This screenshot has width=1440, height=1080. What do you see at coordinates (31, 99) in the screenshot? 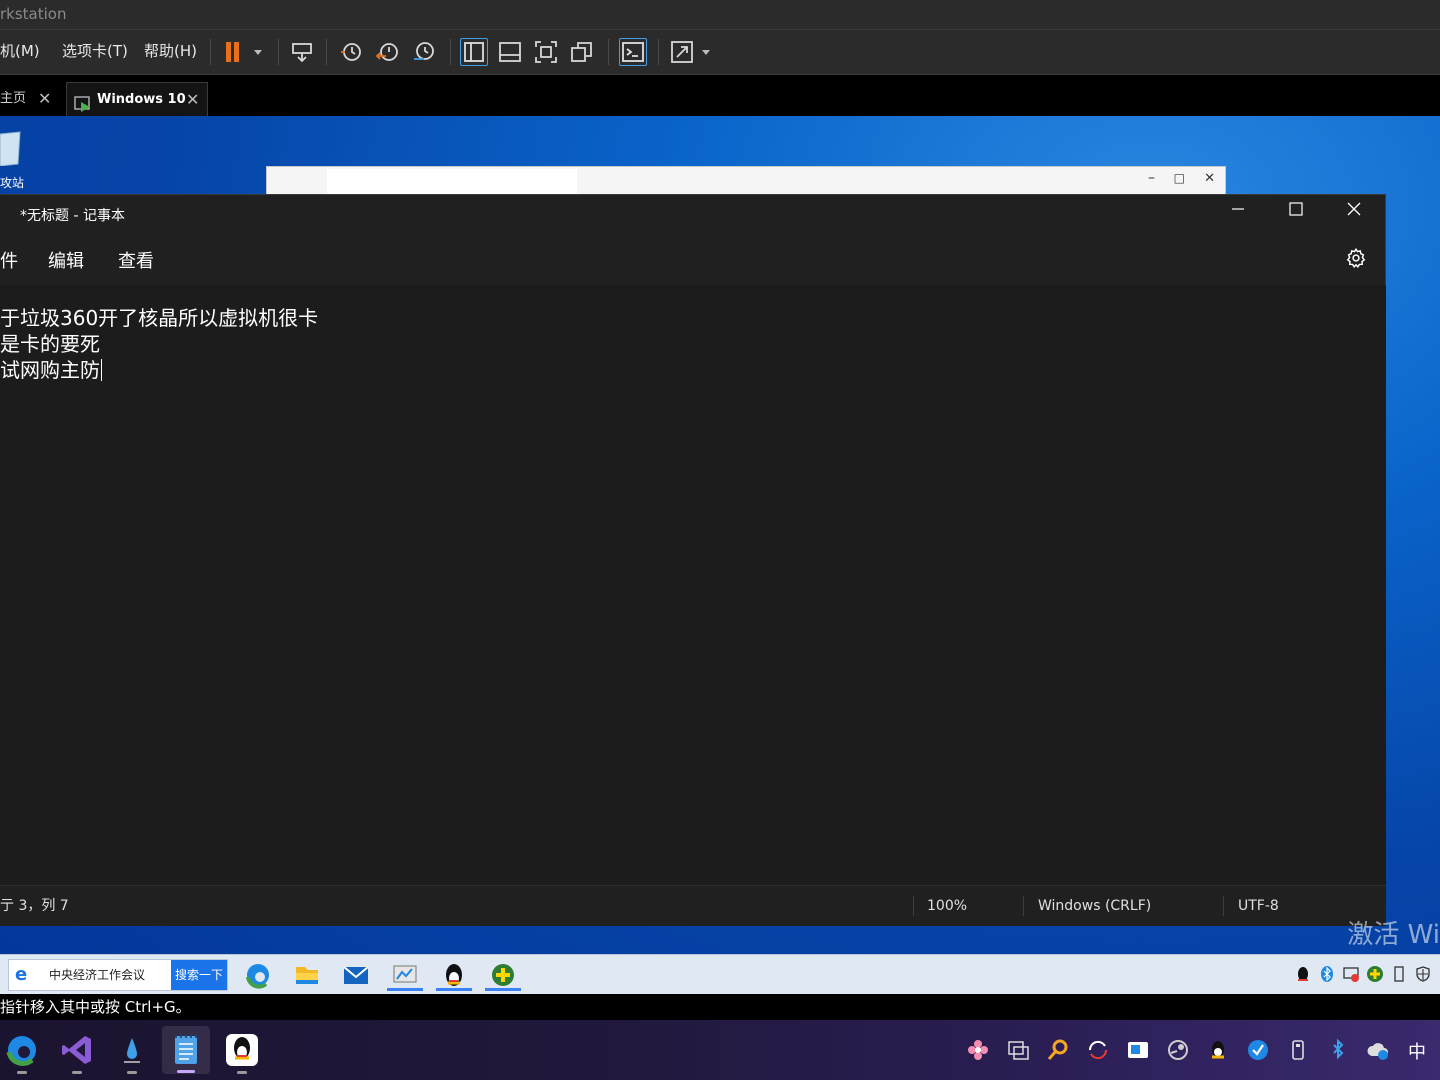
I see `tab-home: 主页 ✕` at bounding box center [31, 99].